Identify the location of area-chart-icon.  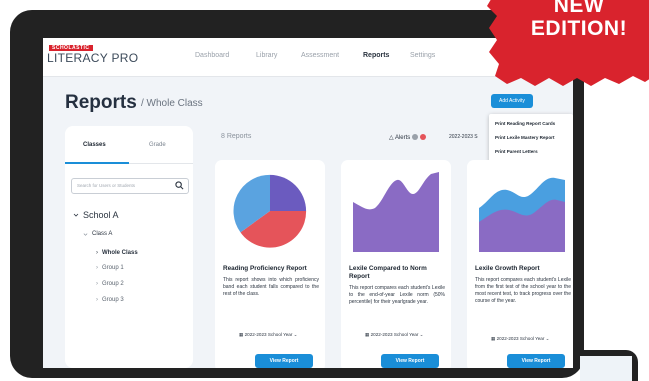
(396, 212).